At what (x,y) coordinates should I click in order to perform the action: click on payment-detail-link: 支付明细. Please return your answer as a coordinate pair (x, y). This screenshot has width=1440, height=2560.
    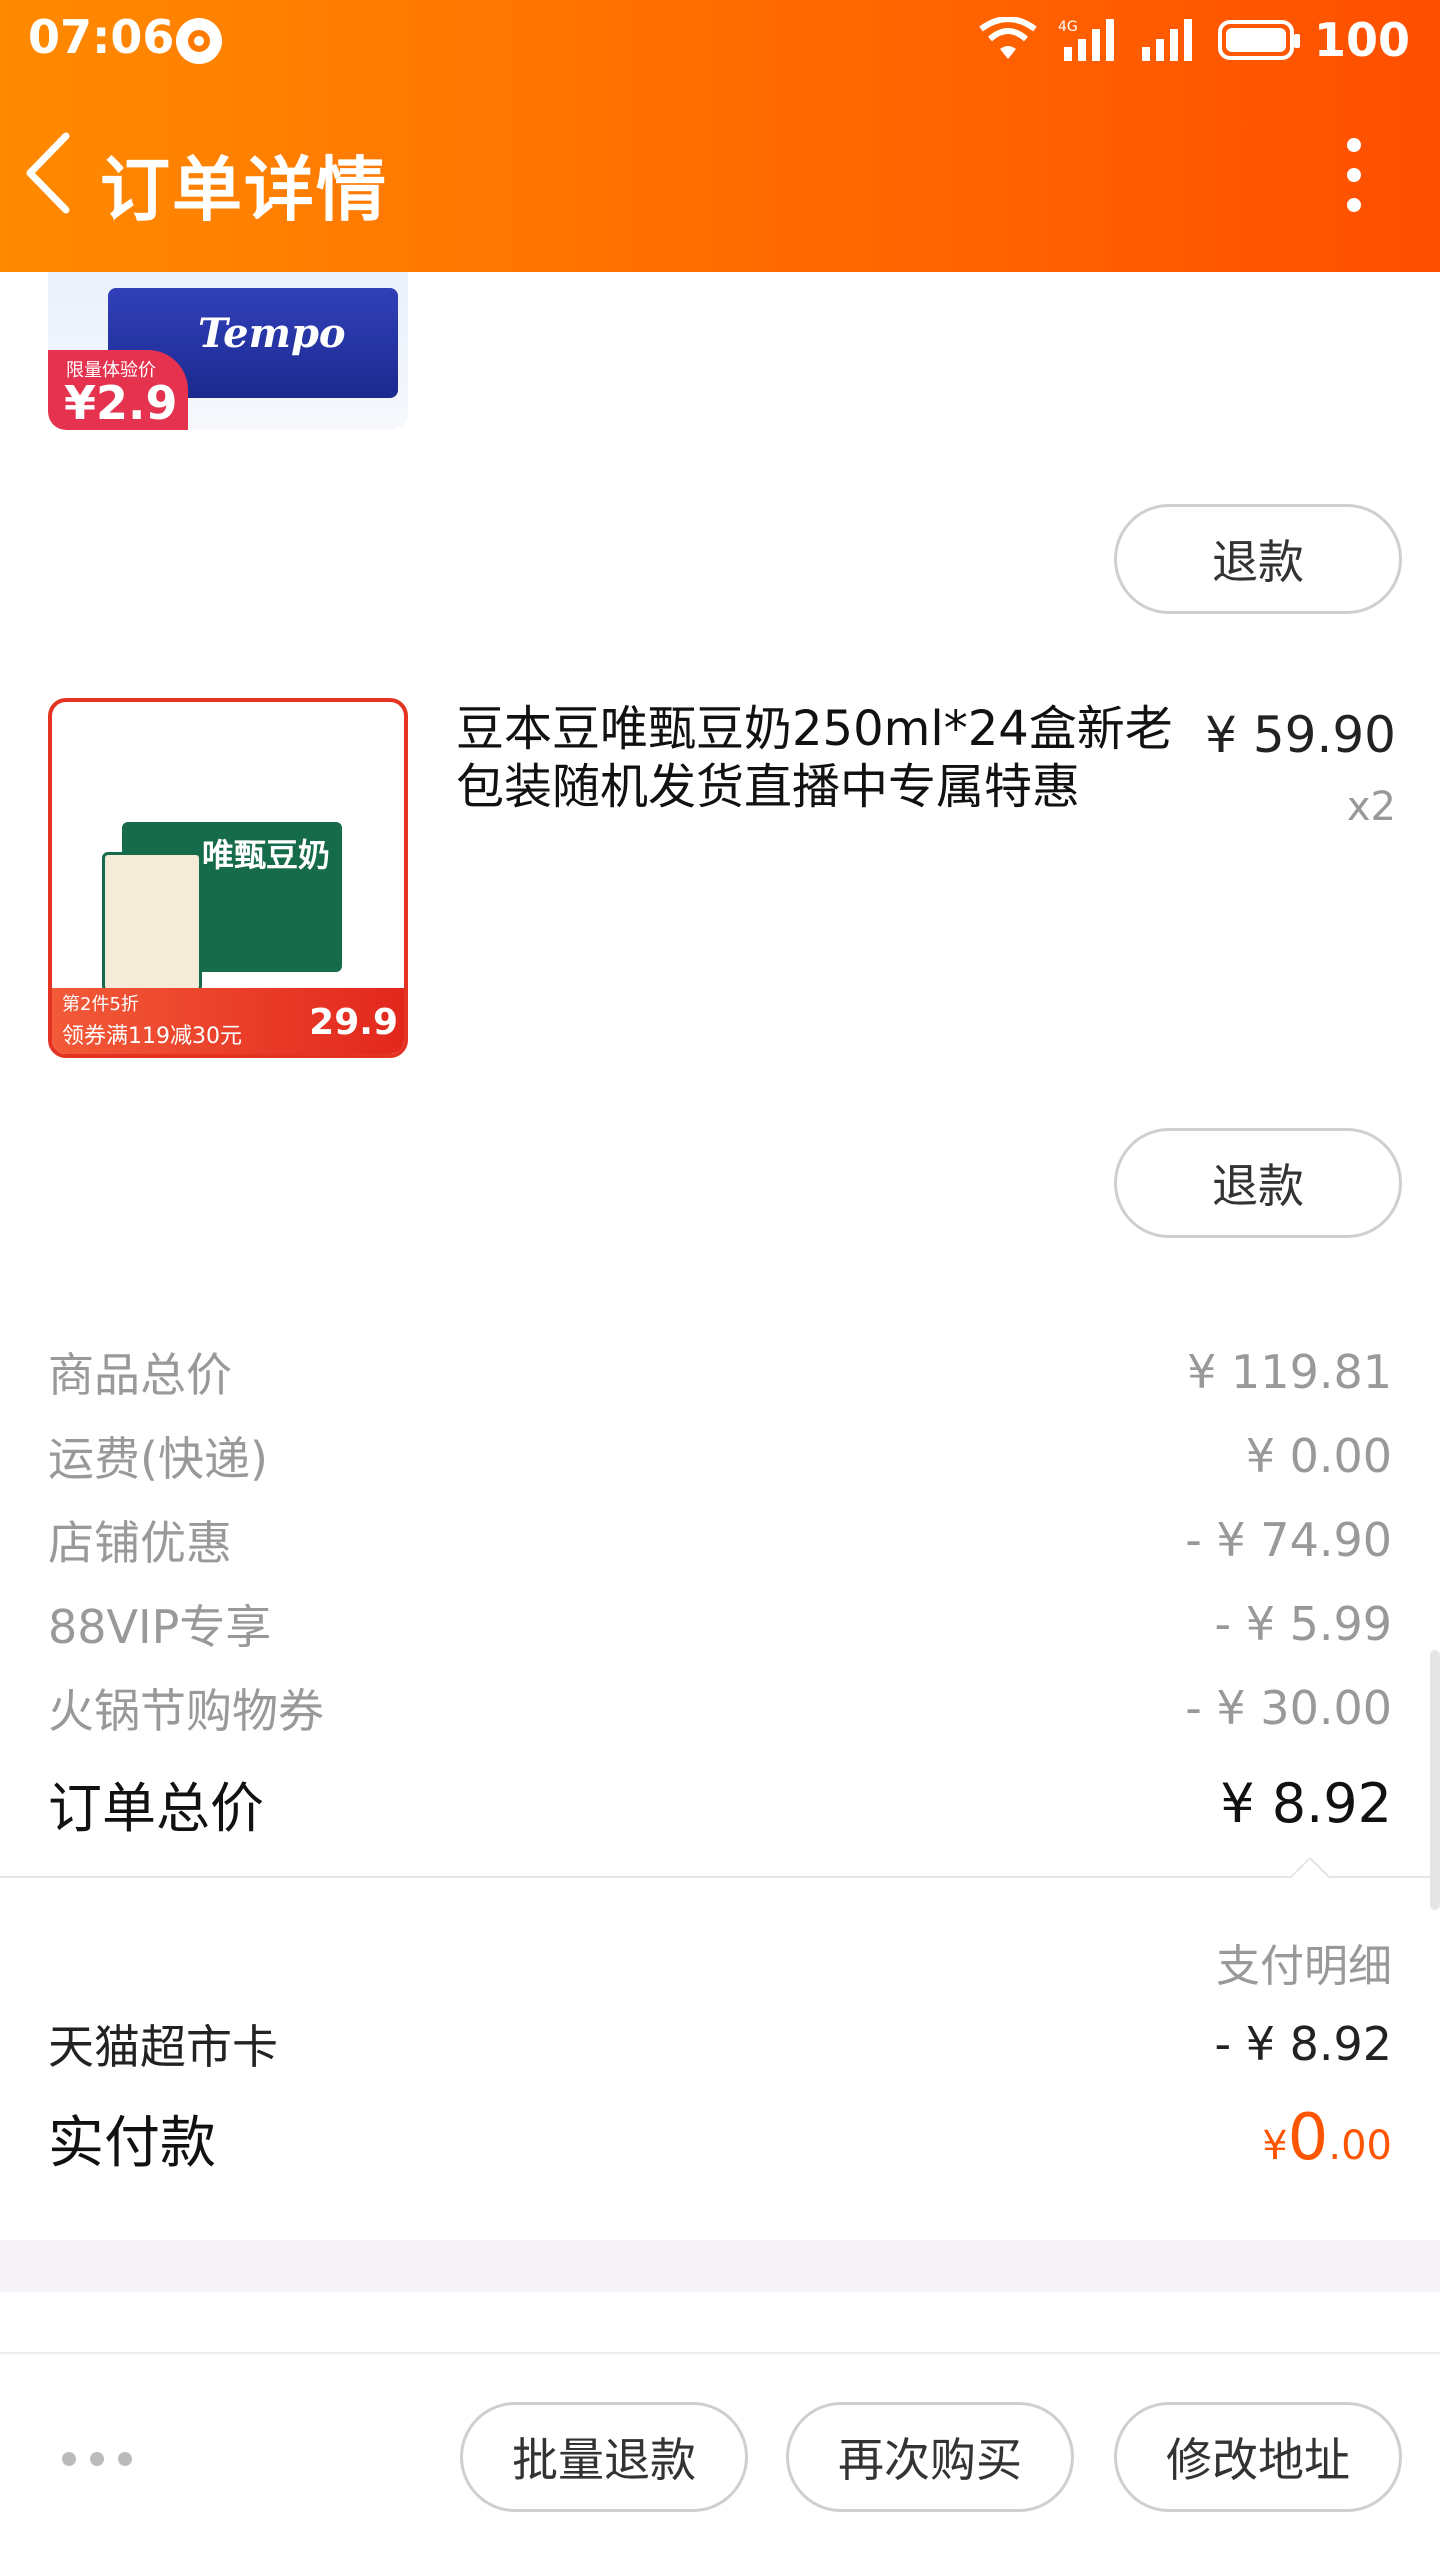
    Looking at the image, I should click on (1304, 1962).